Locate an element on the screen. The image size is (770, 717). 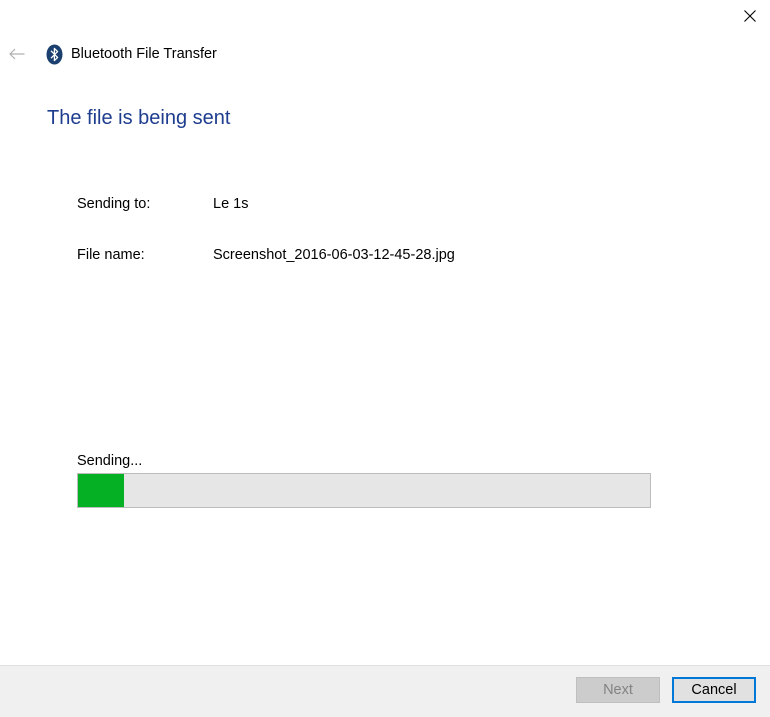
cancel-button: Cancel is located at coordinates (714, 690).